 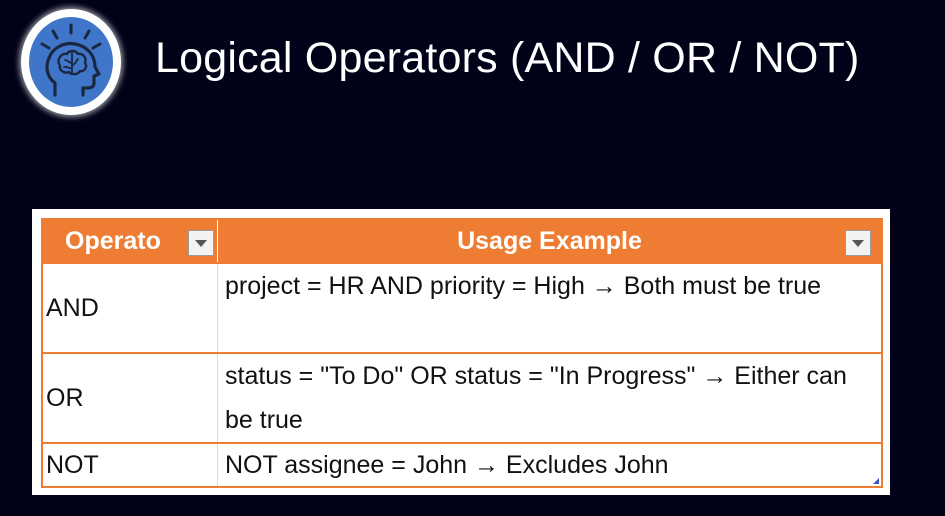 I want to click on column-header-usage: Usage Example, so click(x=549, y=241).